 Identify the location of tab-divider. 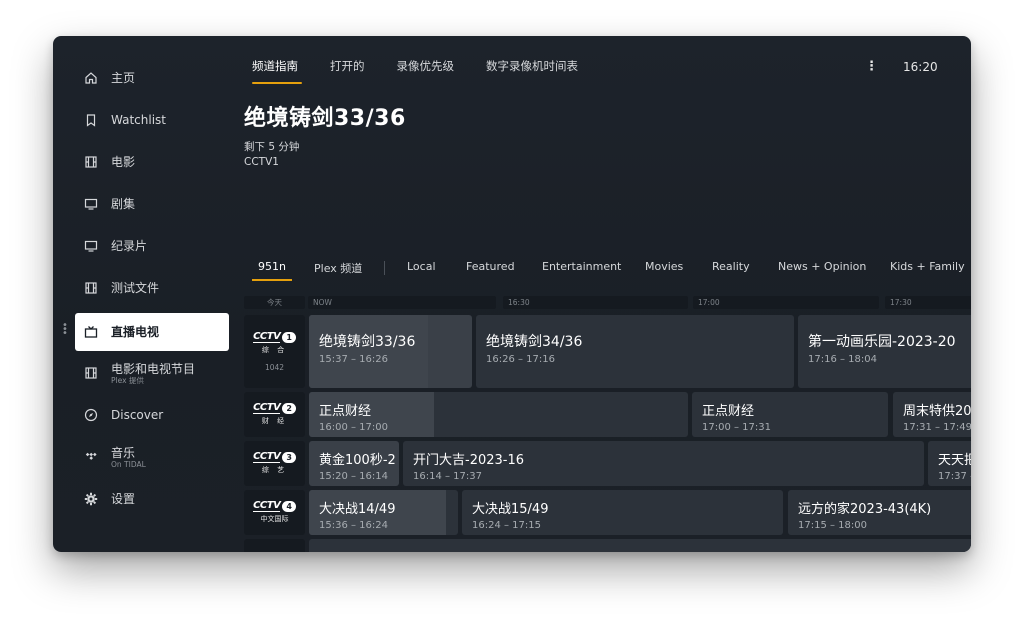
(384, 268).